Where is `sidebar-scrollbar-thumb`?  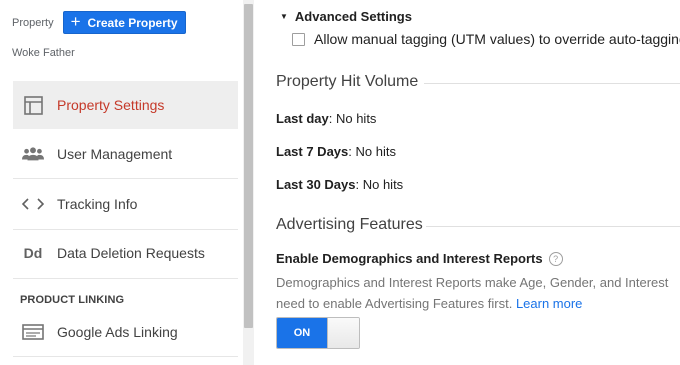
sidebar-scrollbar-thumb is located at coordinates (248, 166).